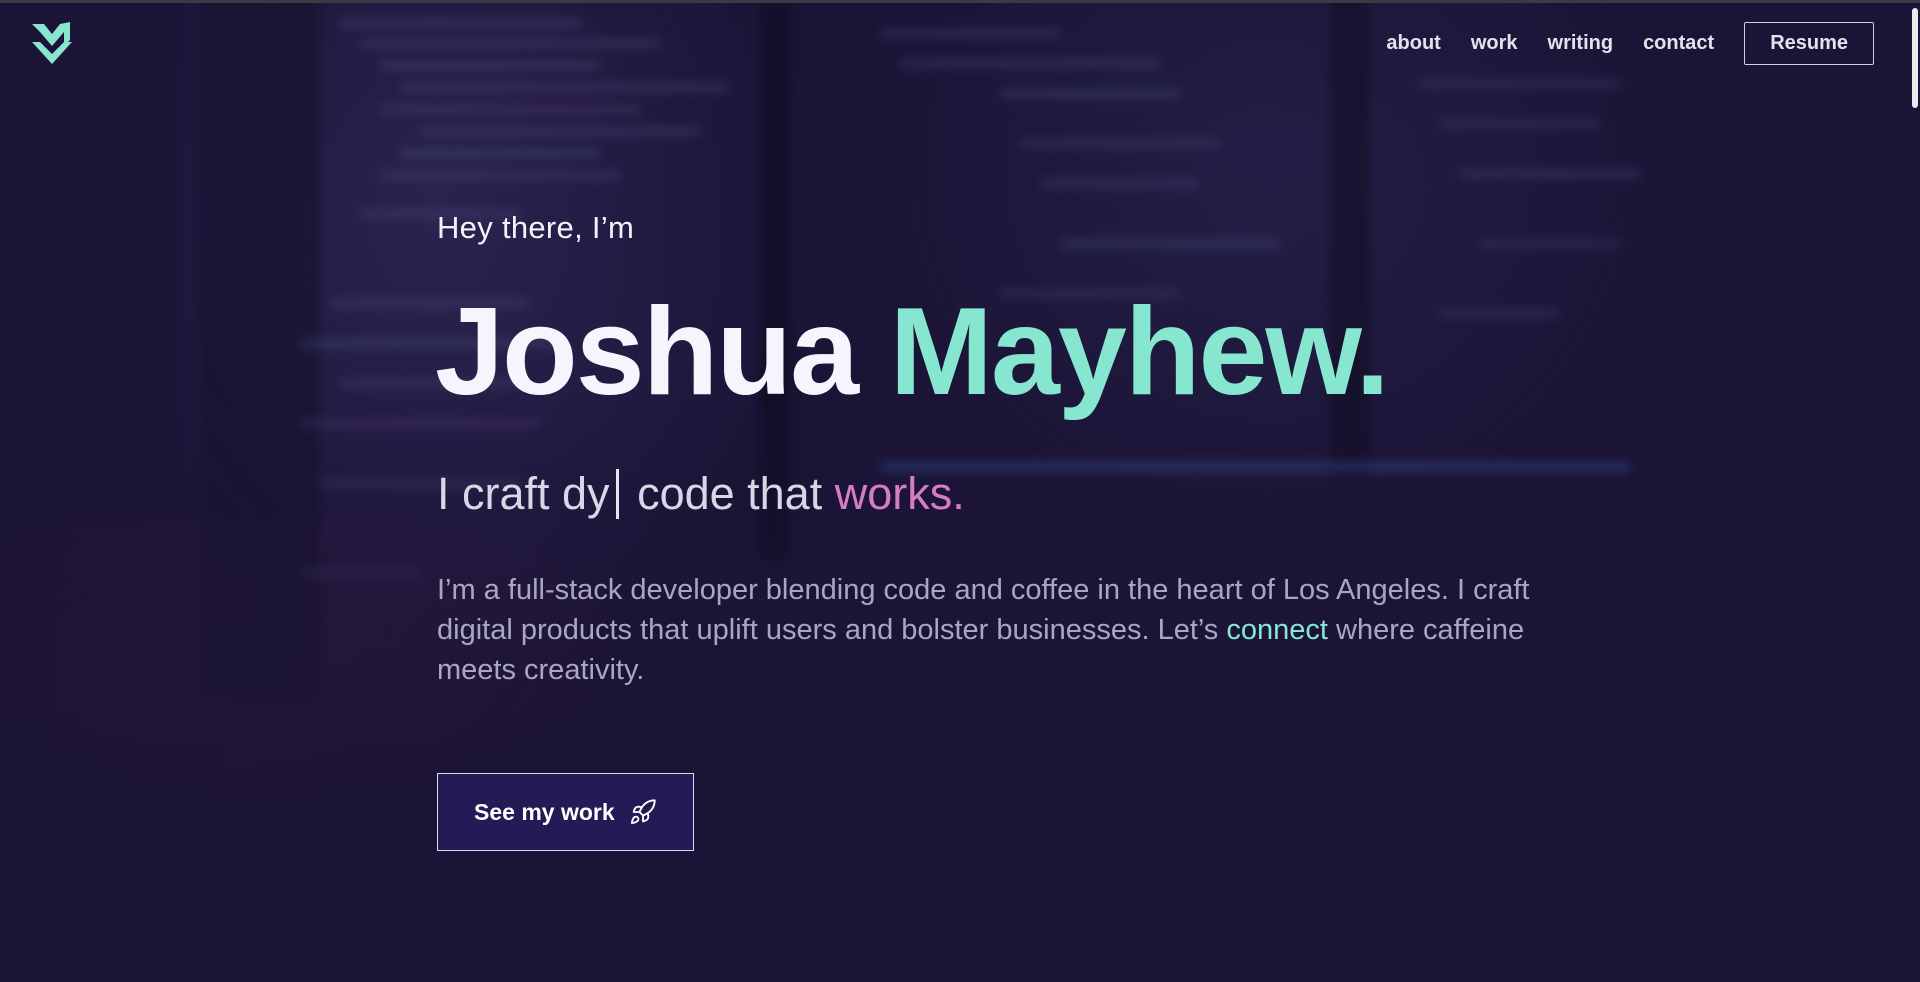 The image size is (1920, 982). What do you see at coordinates (544, 811) in the screenshot?
I see `see-my-work-label: See my work` at bounding box center [544, 811].